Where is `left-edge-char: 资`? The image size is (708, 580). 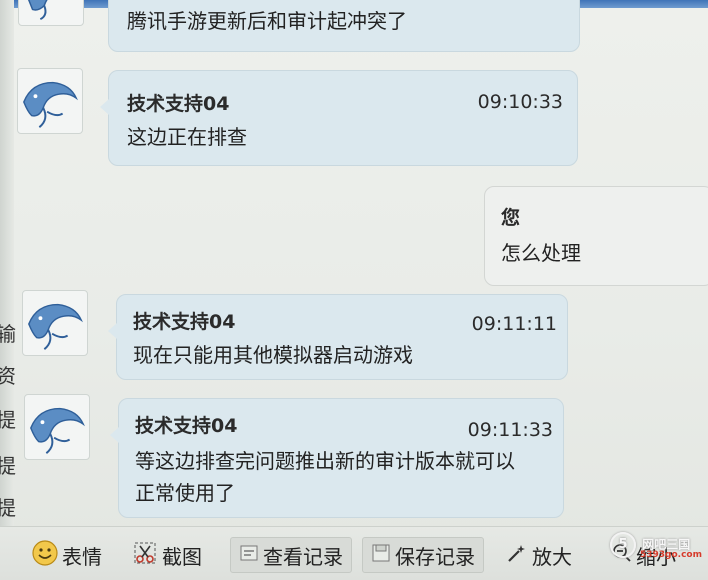 left-edge-char: 资 is located at coordinates (8, 376).